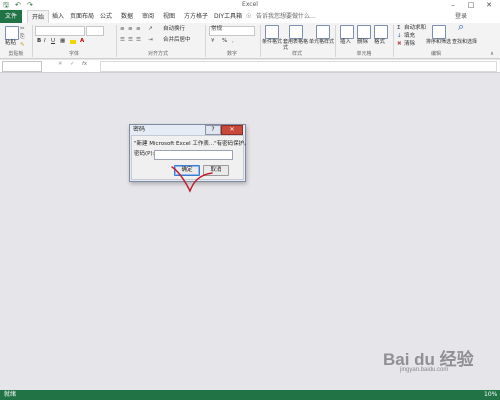 This screenshot has height=400, width=500. Describe the element at coordinates (231, 54) in the screenshot. I see `group-label-number: 数字` at that location.